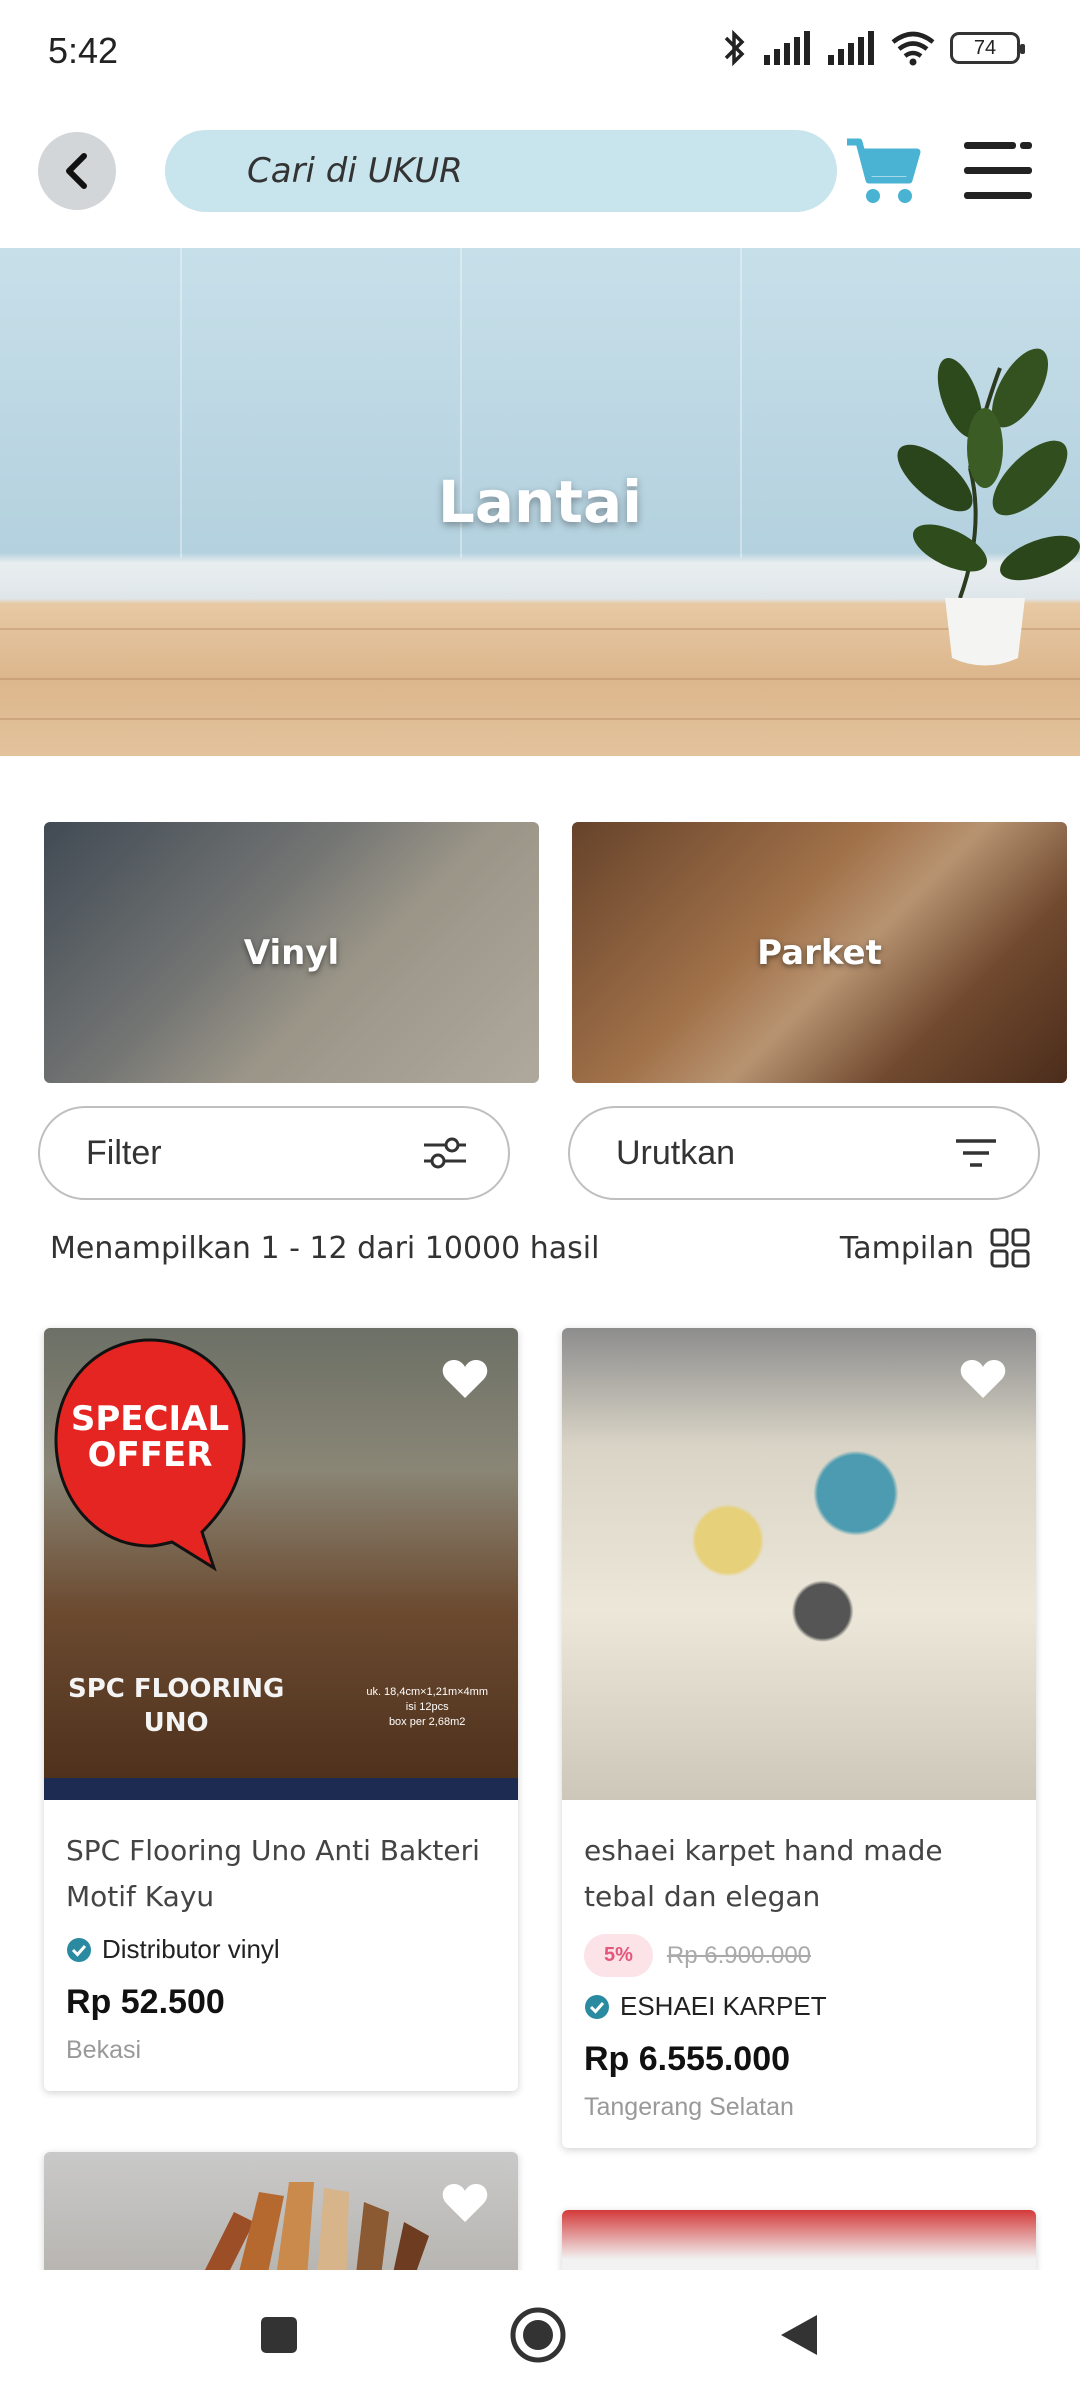  I want to click on status-time: 5:42, so click(83, 50).